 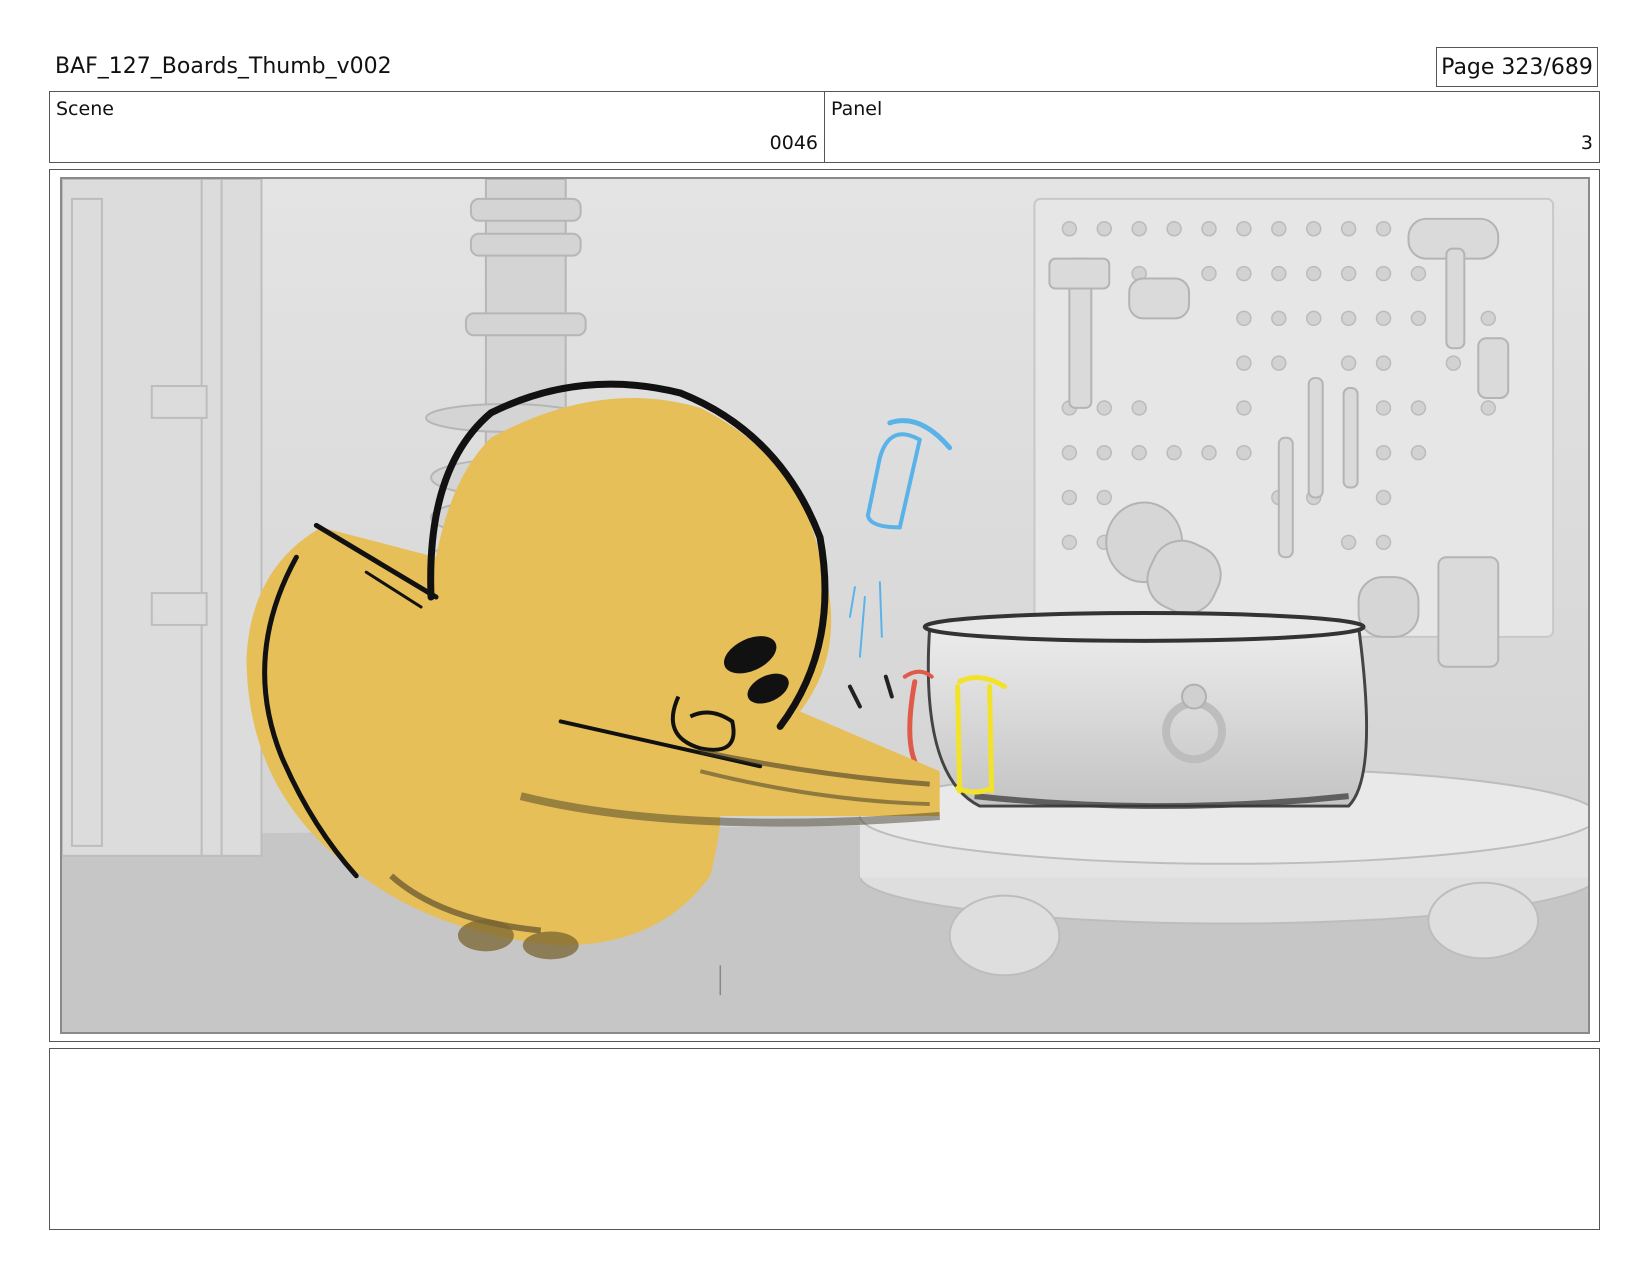 What do you see at coordinates (162, 518) in the screenshot?
I see `door-frame` at bounding box center [162, 518].